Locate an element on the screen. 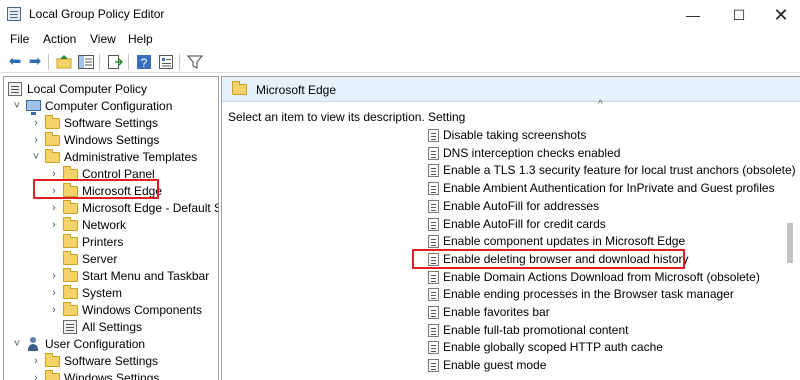  menu-bar: File Action View Help is located at coordinates (400, 40).